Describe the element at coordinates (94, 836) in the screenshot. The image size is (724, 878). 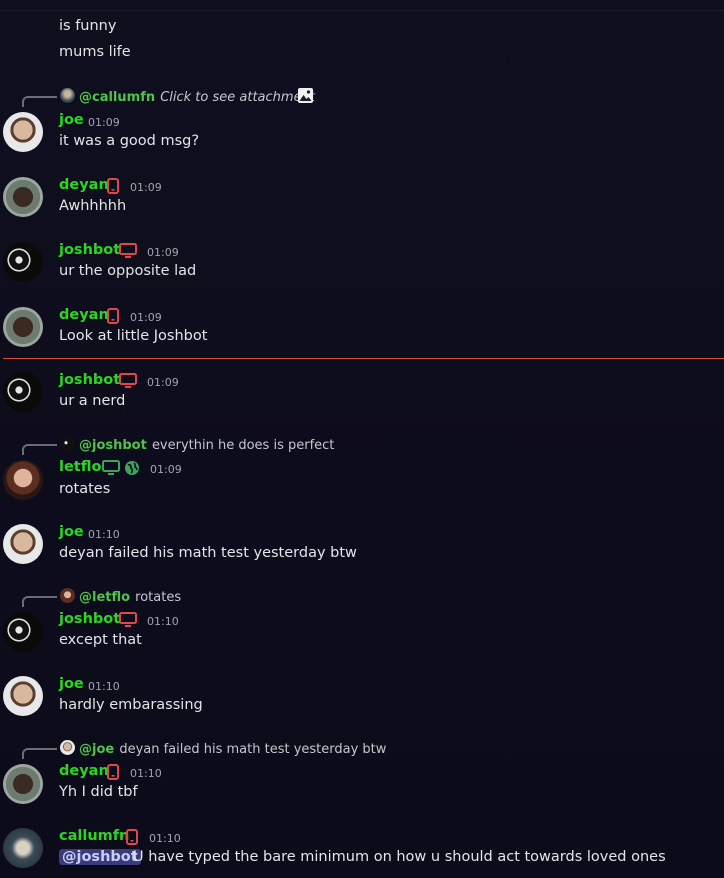
I see `username: callumfn` at that location.